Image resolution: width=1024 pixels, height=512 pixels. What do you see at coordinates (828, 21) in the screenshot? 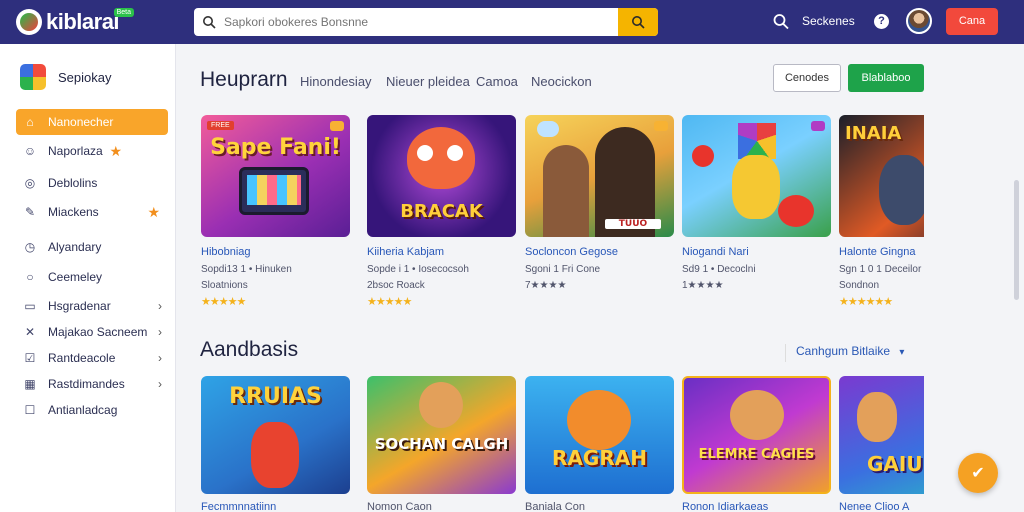
I see `search-link: Seckenes` at bounding box center [828, 21].